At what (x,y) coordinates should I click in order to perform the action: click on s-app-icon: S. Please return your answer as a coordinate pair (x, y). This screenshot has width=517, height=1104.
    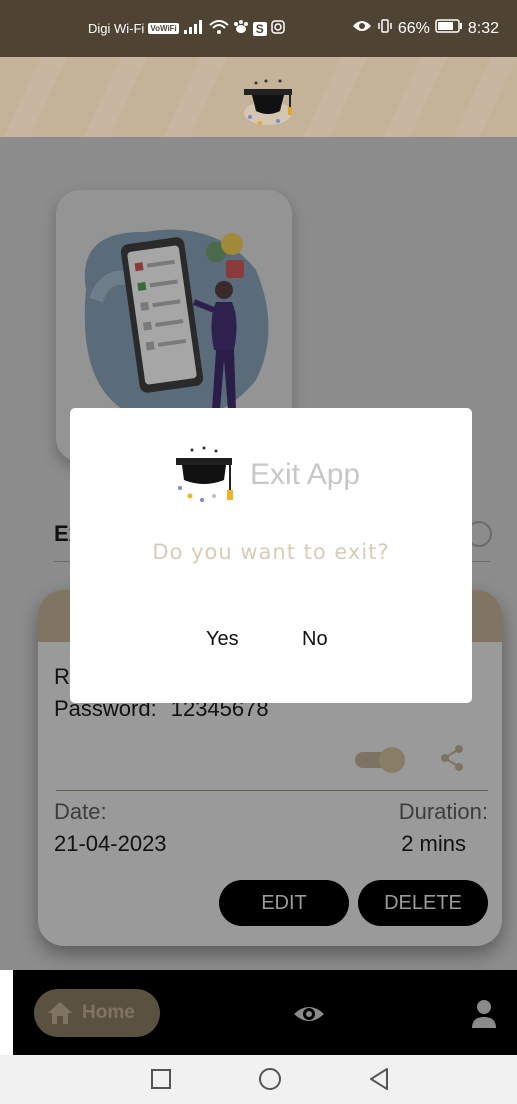
    Looking at the image, I should click on (259, 28).